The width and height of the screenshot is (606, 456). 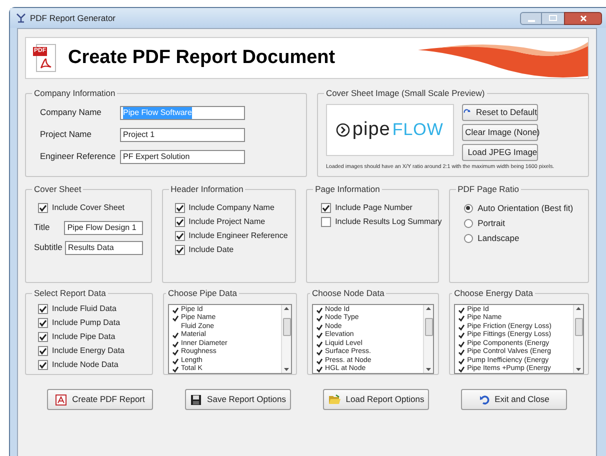 What do you see at coordinates (202, 293) in the screenshot?
I see `group-title: Choose Pipe Data` at bounding box center [202, 293].